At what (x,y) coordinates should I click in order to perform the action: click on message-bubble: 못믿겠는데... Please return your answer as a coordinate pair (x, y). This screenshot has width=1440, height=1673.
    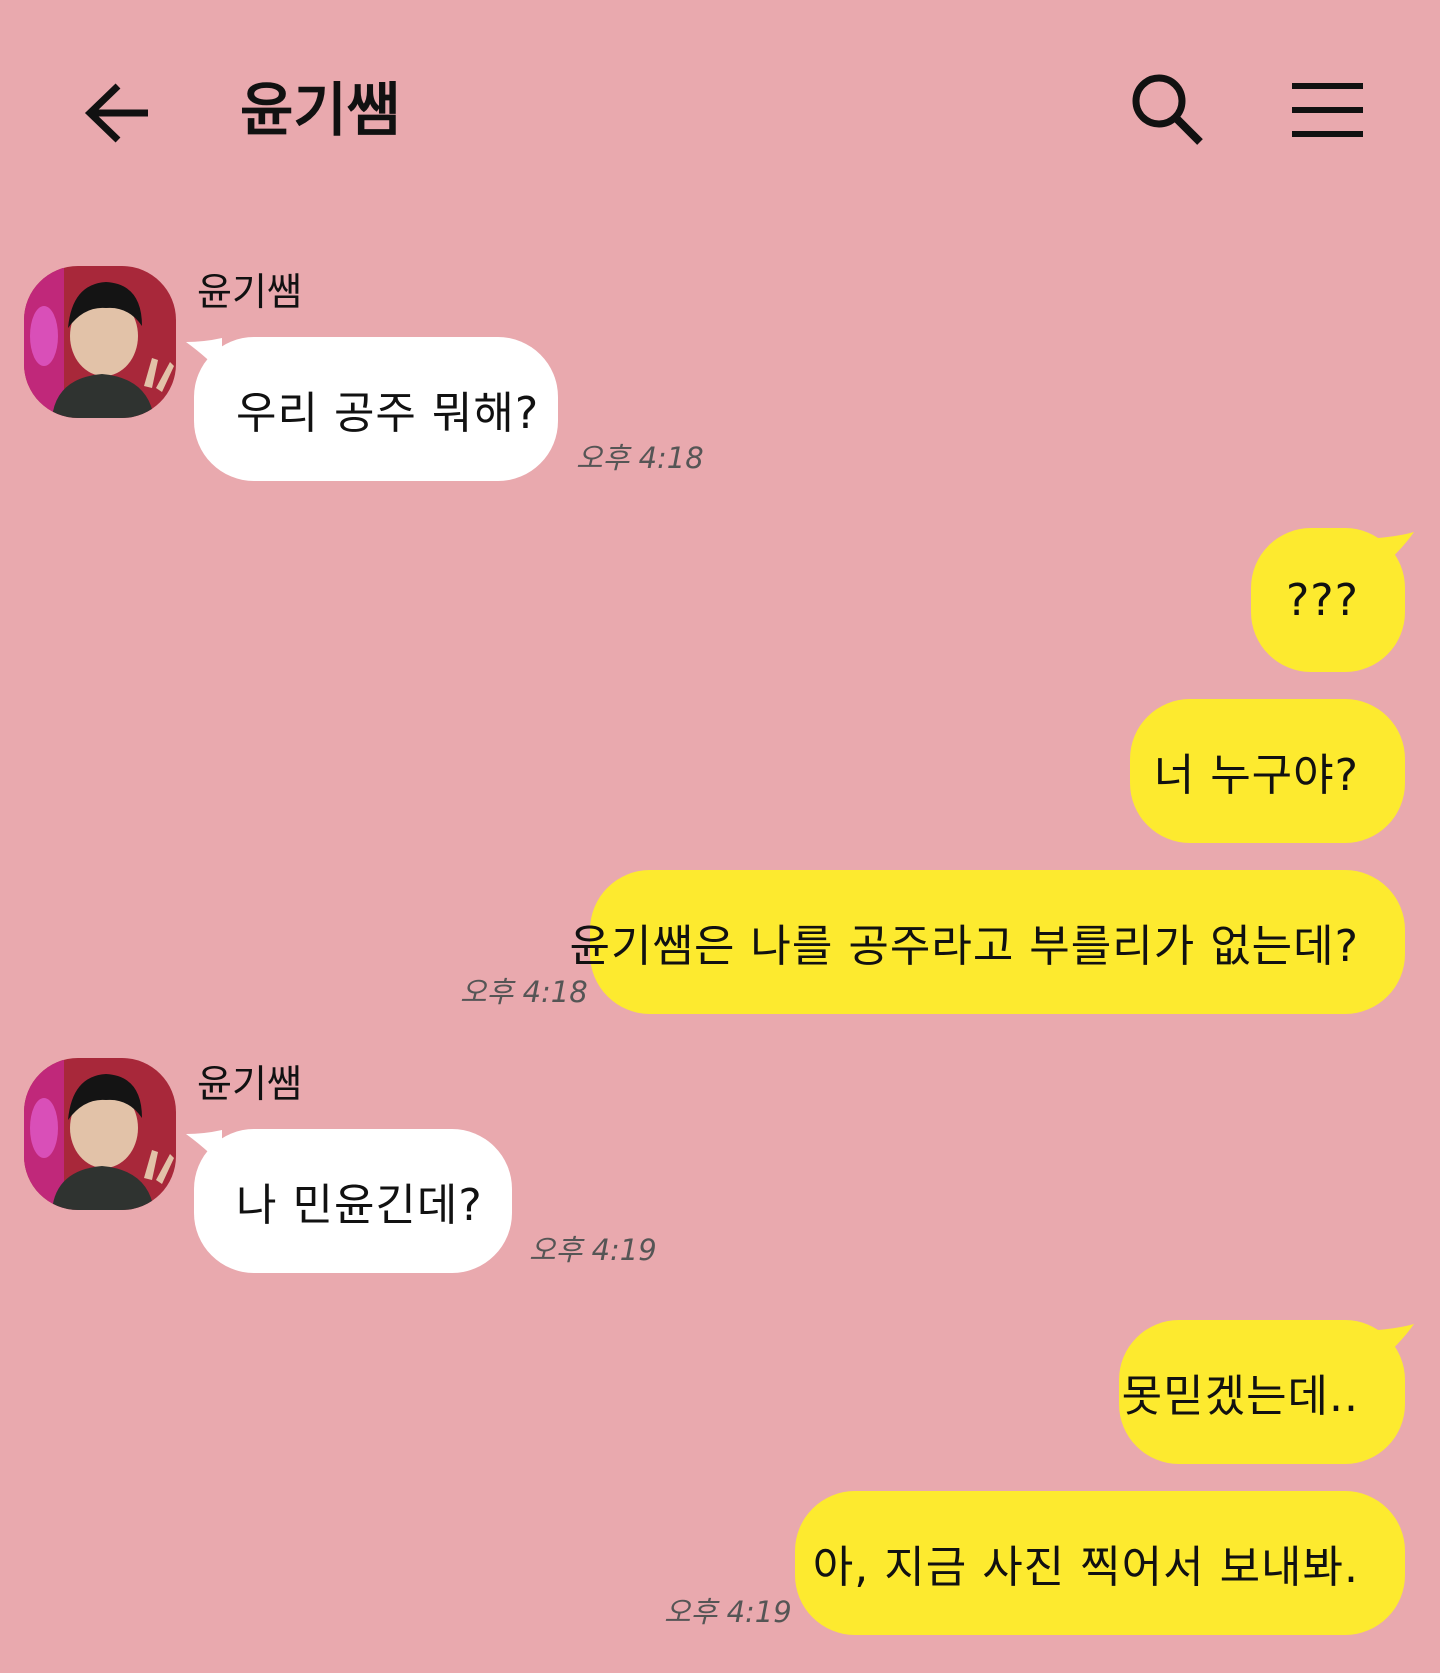
    Looking at the image, I should click on (1262, 1392).